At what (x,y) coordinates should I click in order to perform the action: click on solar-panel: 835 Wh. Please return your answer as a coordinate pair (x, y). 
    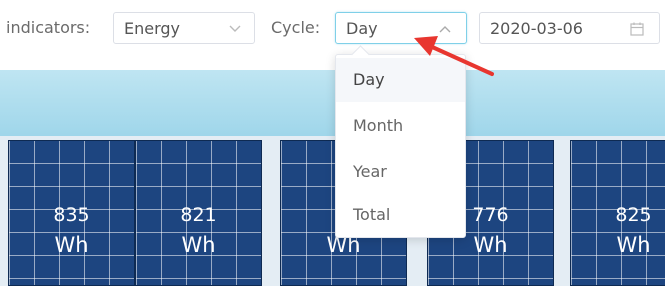
    Looking at the image, I should click on (71, 213).